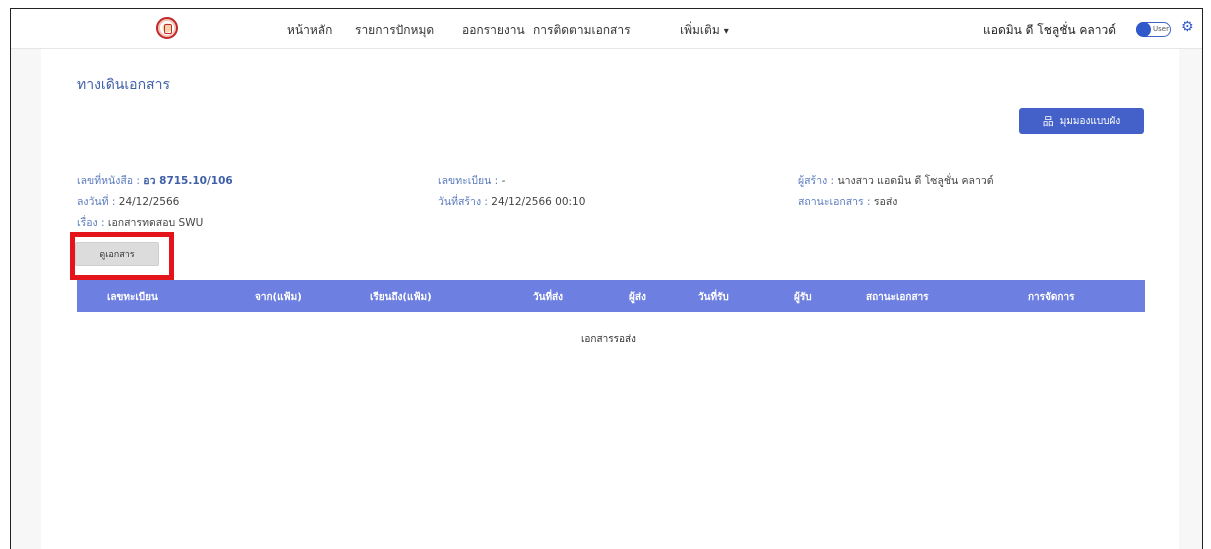 This screenshot has height=549, width=1211. What do you see at coordinates (401, 297) in the screenshot?
I see `column-header-to: เรียนถึง(แฟ้ม)` at bounding box center [401, 297].